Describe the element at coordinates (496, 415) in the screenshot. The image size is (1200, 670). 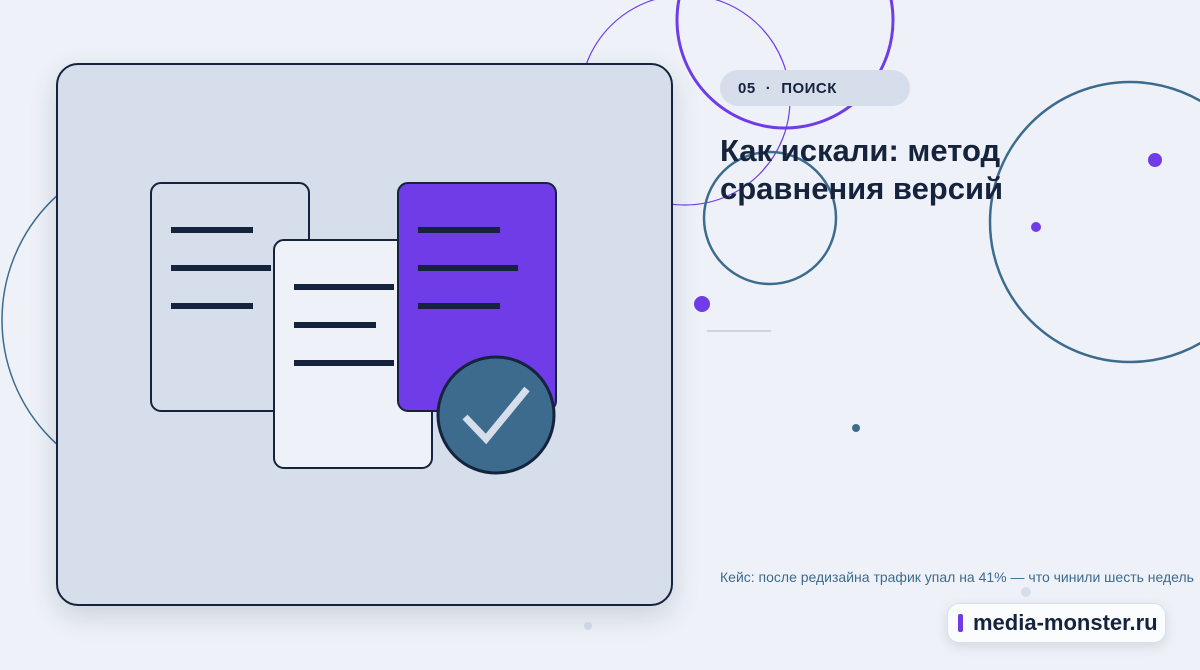
I see `checkmark-icon` at that location.